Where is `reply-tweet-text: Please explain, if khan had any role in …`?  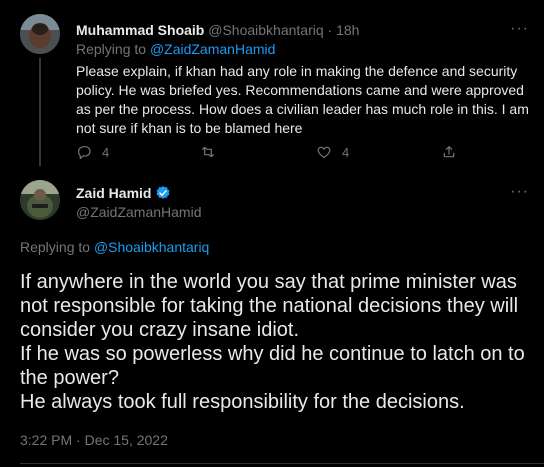 reply-tweet-text: Please explain, if khan had any role in … is located at coordinates (302, 99).